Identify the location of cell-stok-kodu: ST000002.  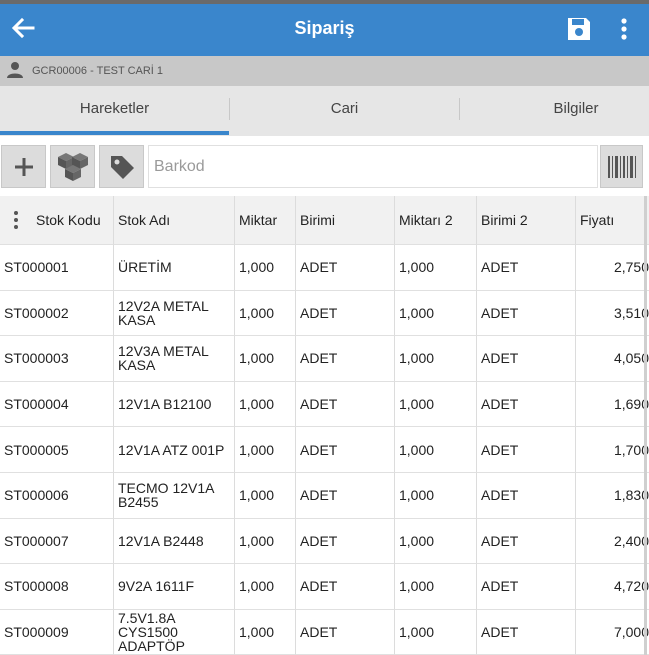
(57, 313).